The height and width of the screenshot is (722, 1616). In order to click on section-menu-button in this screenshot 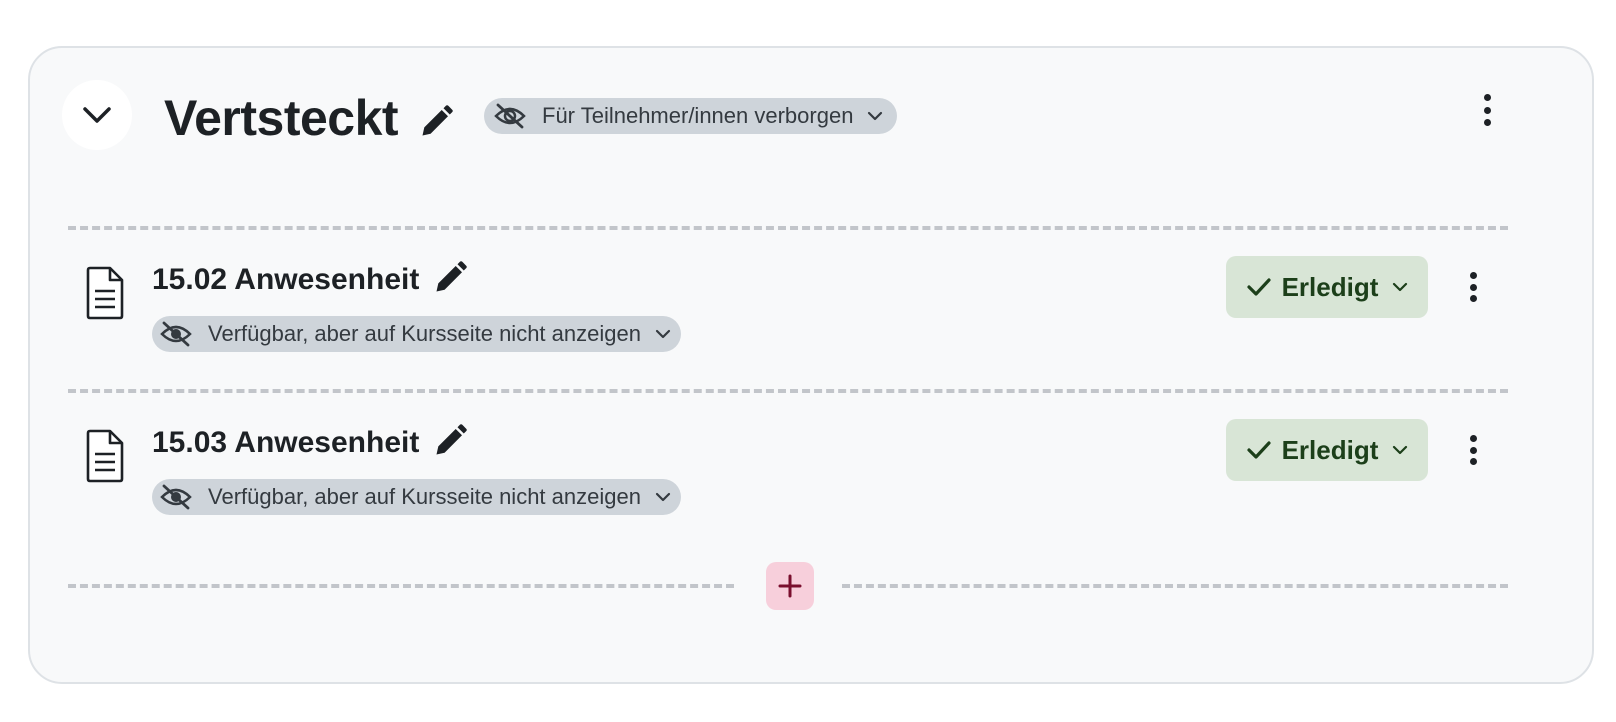, I will do `click(1487, 110)`.